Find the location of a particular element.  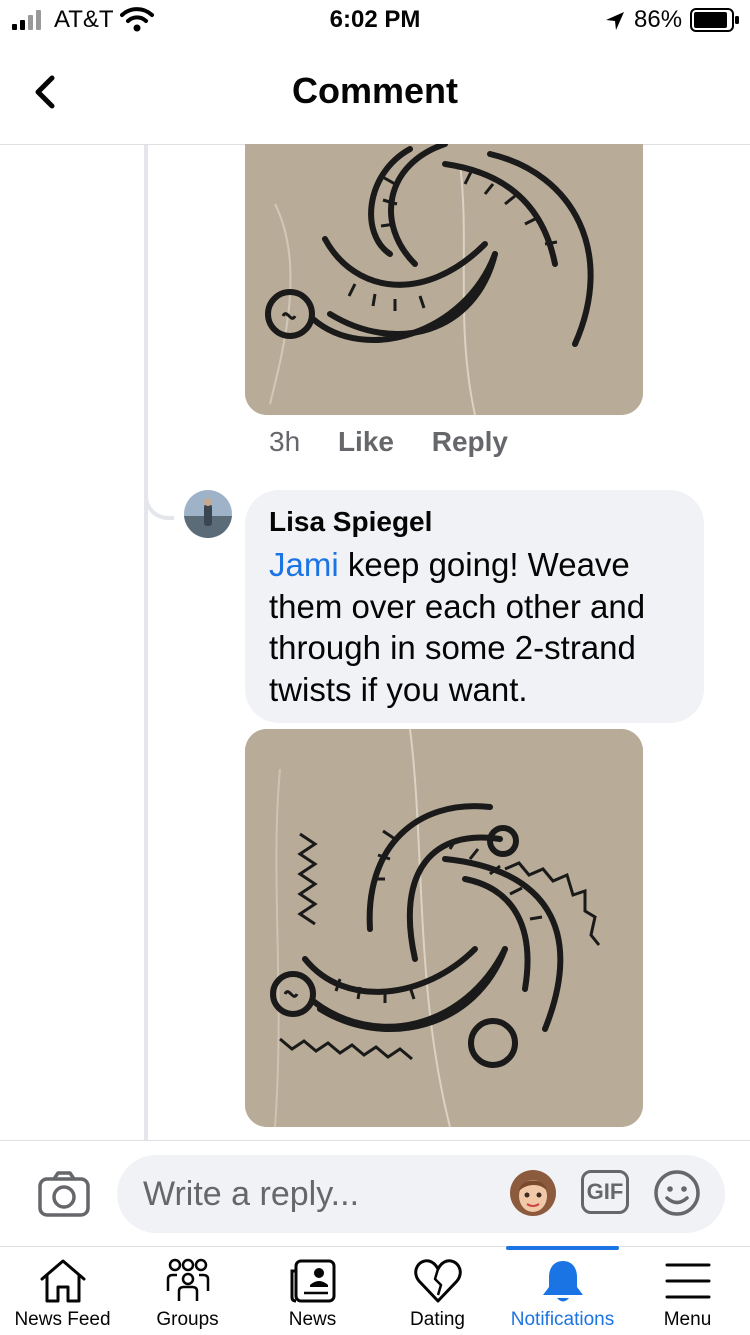

avatar-sticker-icon is located at coordinates (533, 1193).